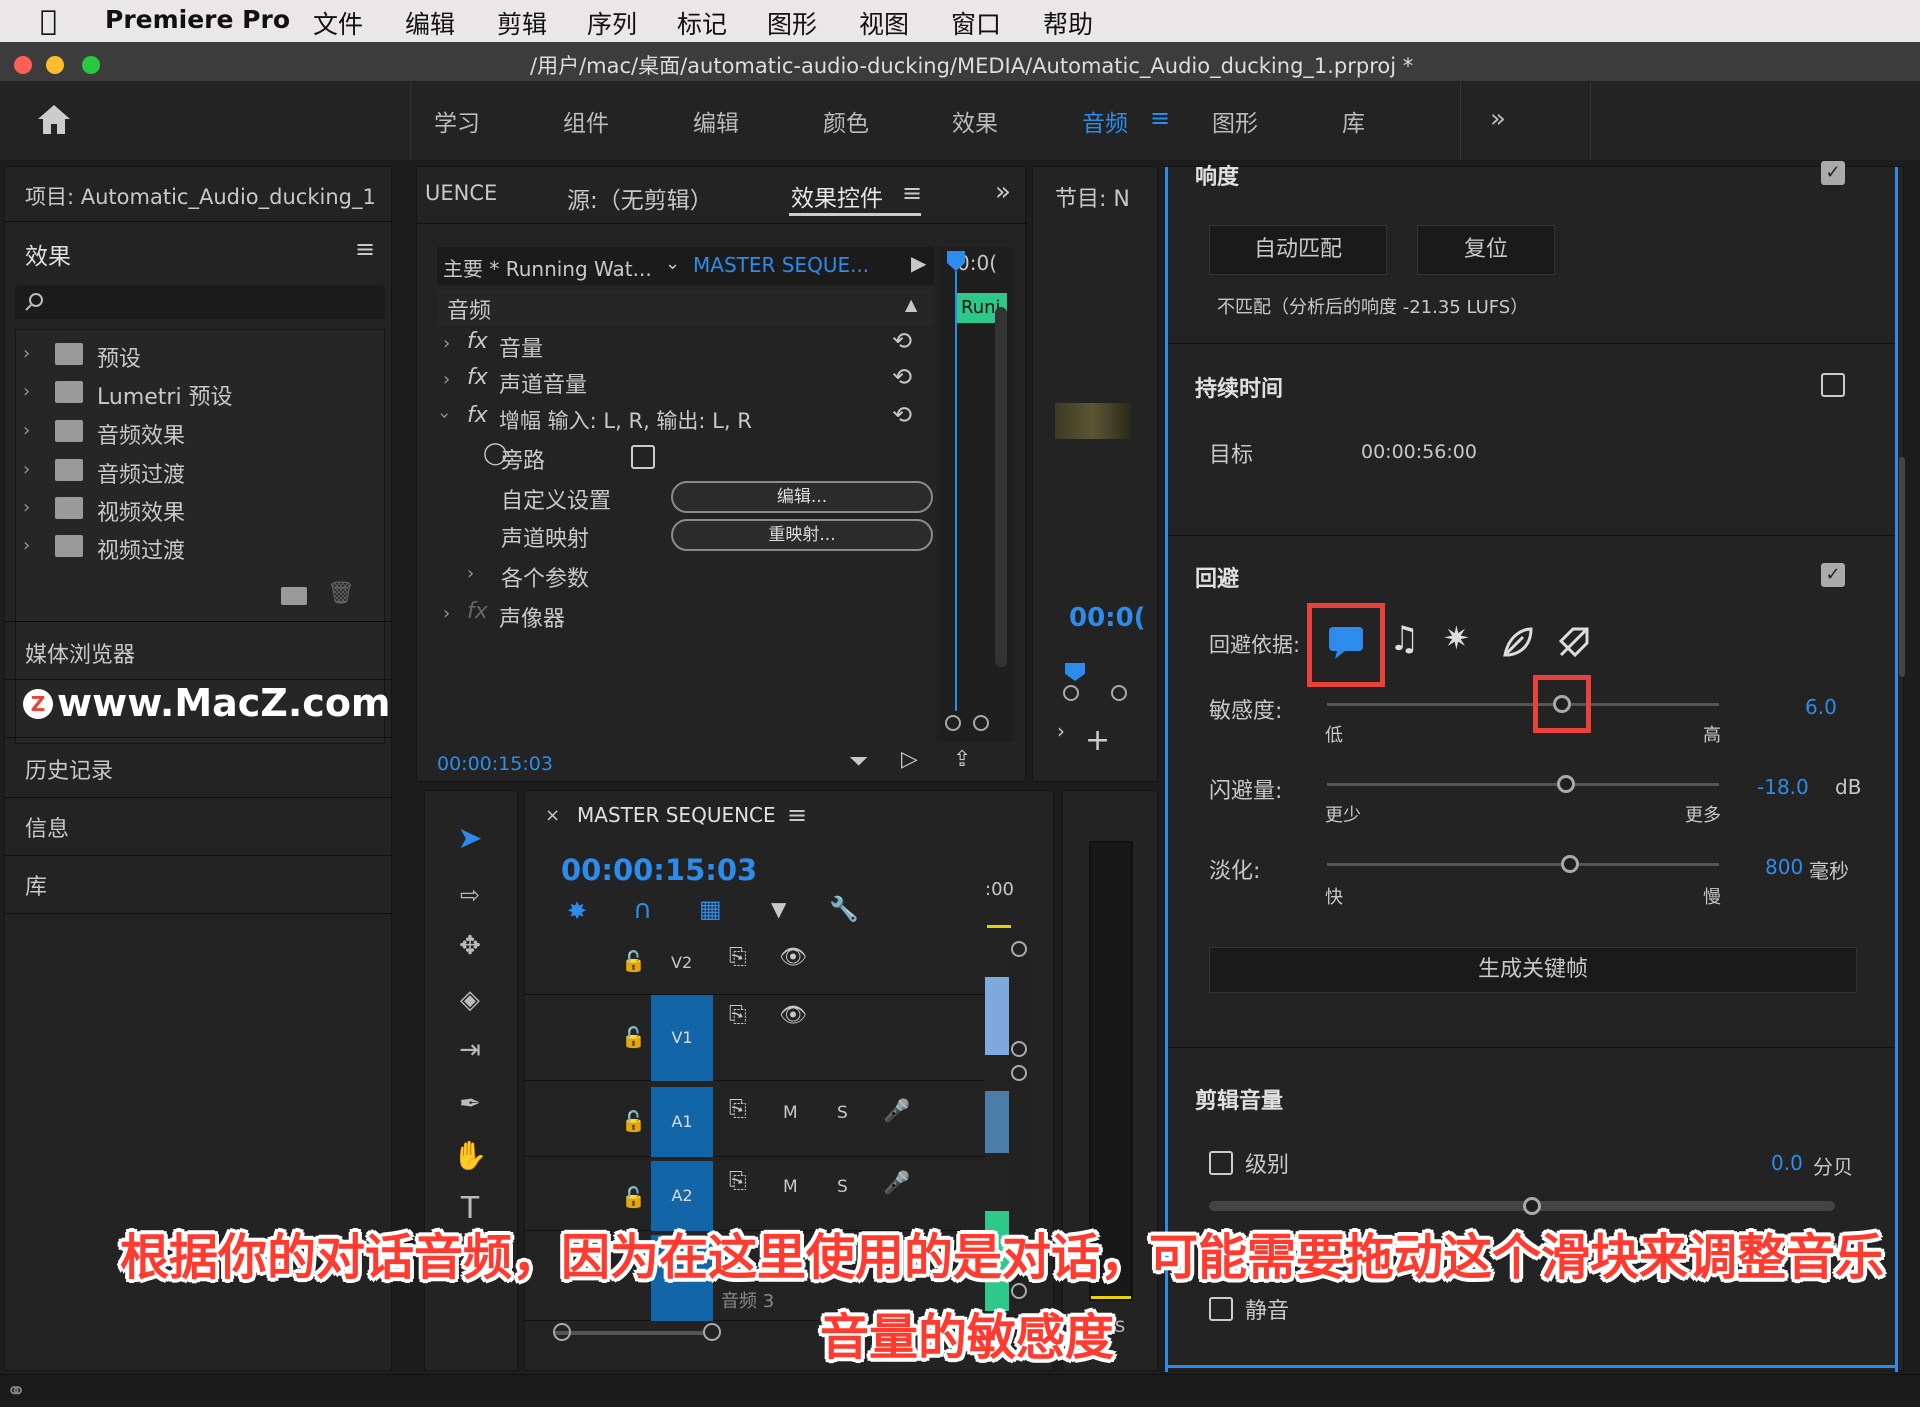  What do you see at coordinates (203, 472) in the screenshot?
I see `list-item: › 音频过渡` at bounding box center [203, 472].